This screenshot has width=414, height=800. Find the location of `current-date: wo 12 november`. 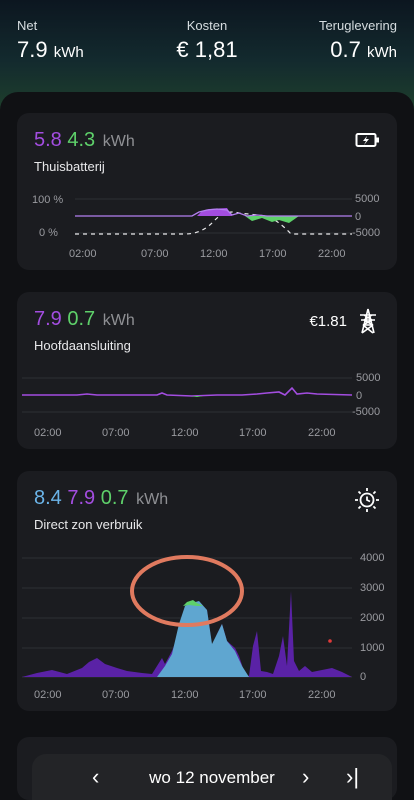

current-date: wo 12 november is located at coordinates (212, 778).